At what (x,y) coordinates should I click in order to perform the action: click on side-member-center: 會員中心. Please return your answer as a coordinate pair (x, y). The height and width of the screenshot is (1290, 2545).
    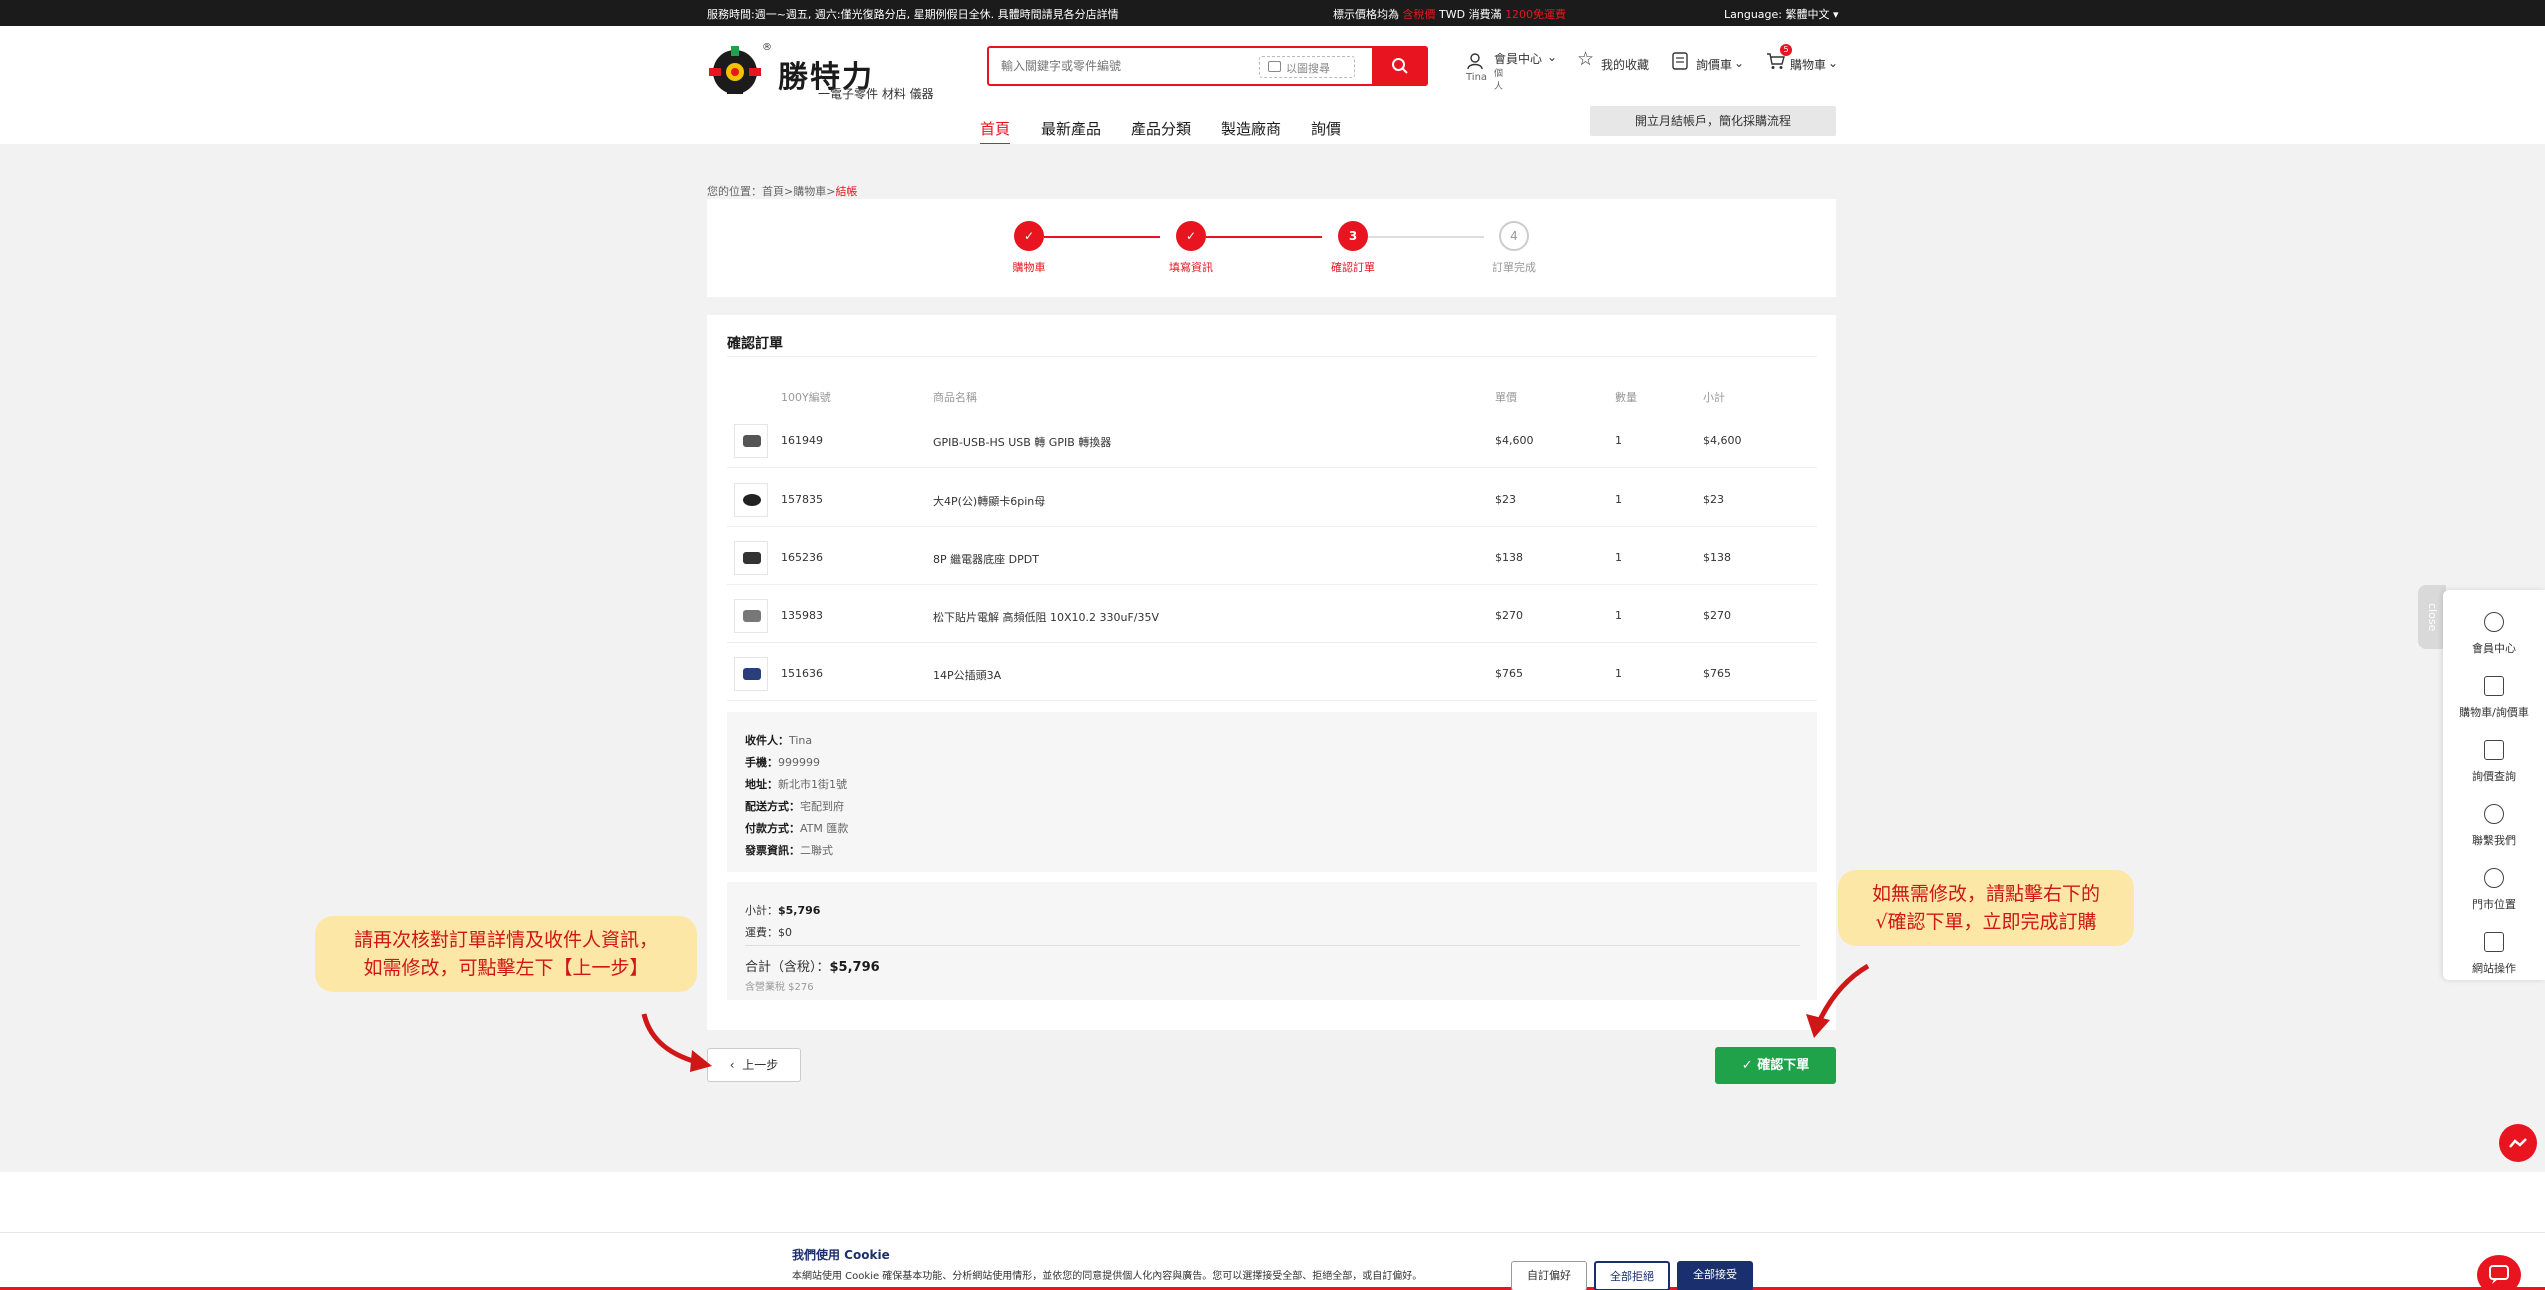
    Looking at the image, I should click on (2494, 634).